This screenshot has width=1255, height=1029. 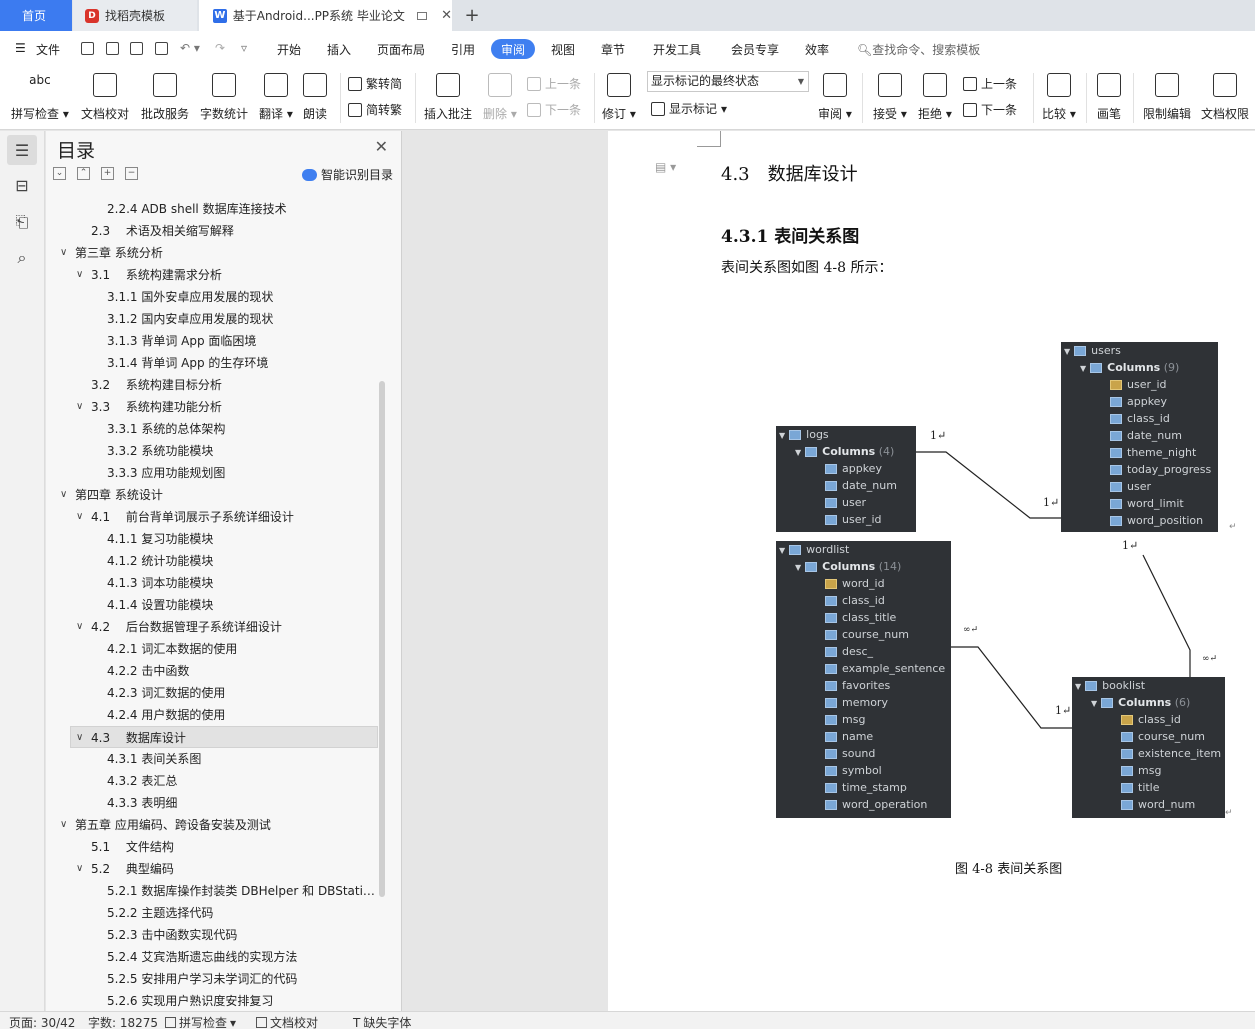 I want to click on restrict-edit-button: 限制编辑, so click(x=1167, y=96).